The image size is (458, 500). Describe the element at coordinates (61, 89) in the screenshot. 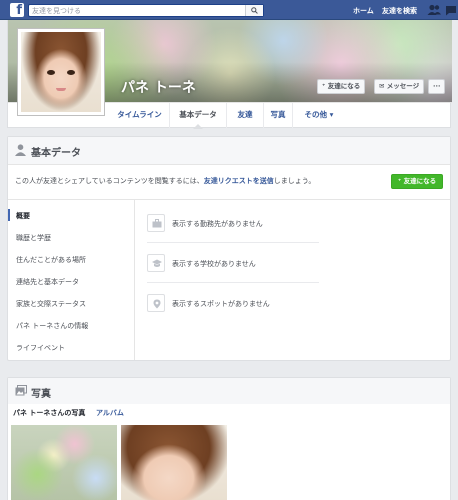

I see `avatar-mouth` at that location.